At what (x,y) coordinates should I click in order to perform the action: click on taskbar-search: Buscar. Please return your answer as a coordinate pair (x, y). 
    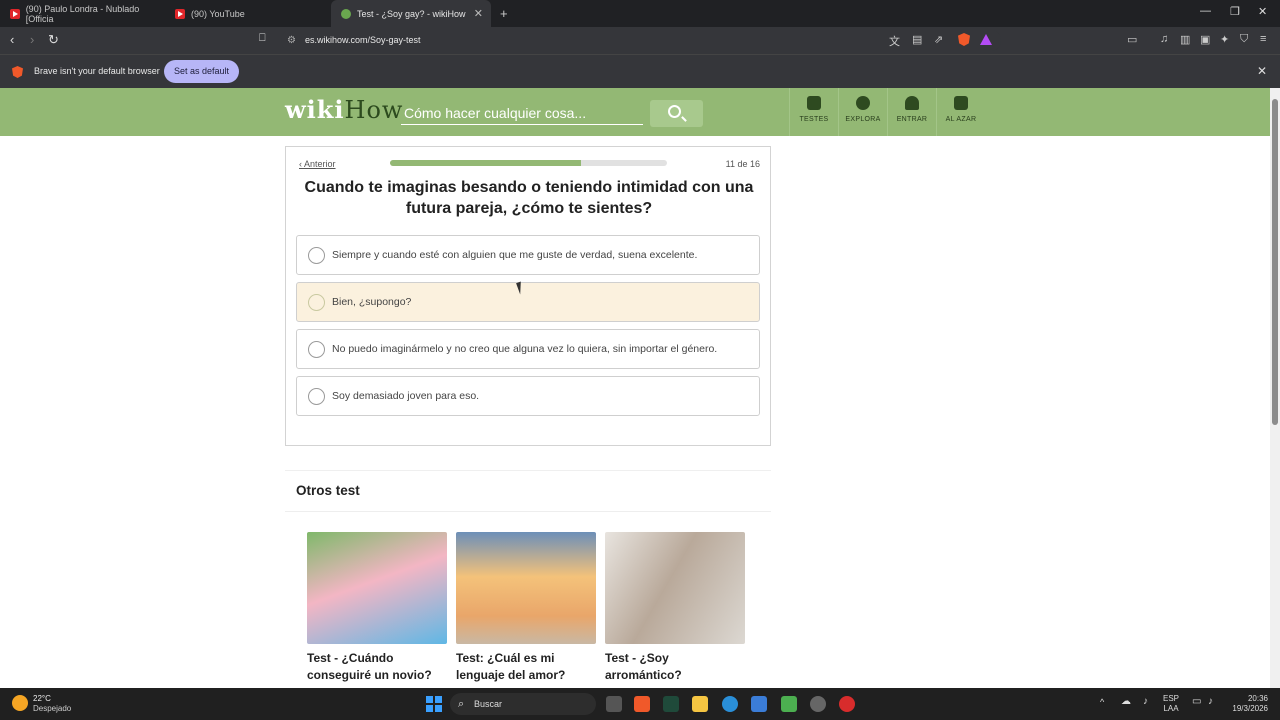
    Looking at the image, I should click on (523, 704).